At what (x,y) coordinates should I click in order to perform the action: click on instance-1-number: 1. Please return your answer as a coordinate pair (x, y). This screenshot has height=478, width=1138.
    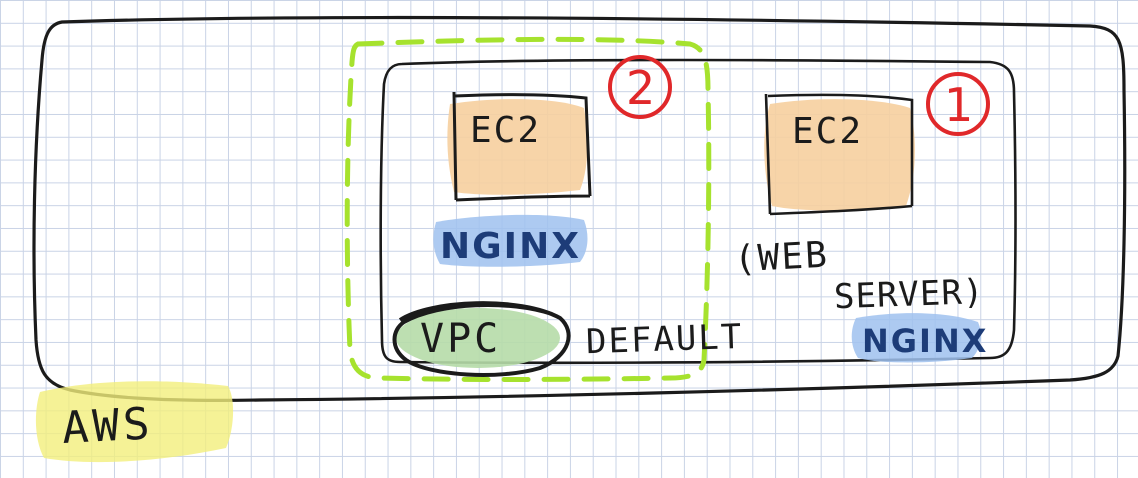
    Looking at the image, I should click on (958, 105).